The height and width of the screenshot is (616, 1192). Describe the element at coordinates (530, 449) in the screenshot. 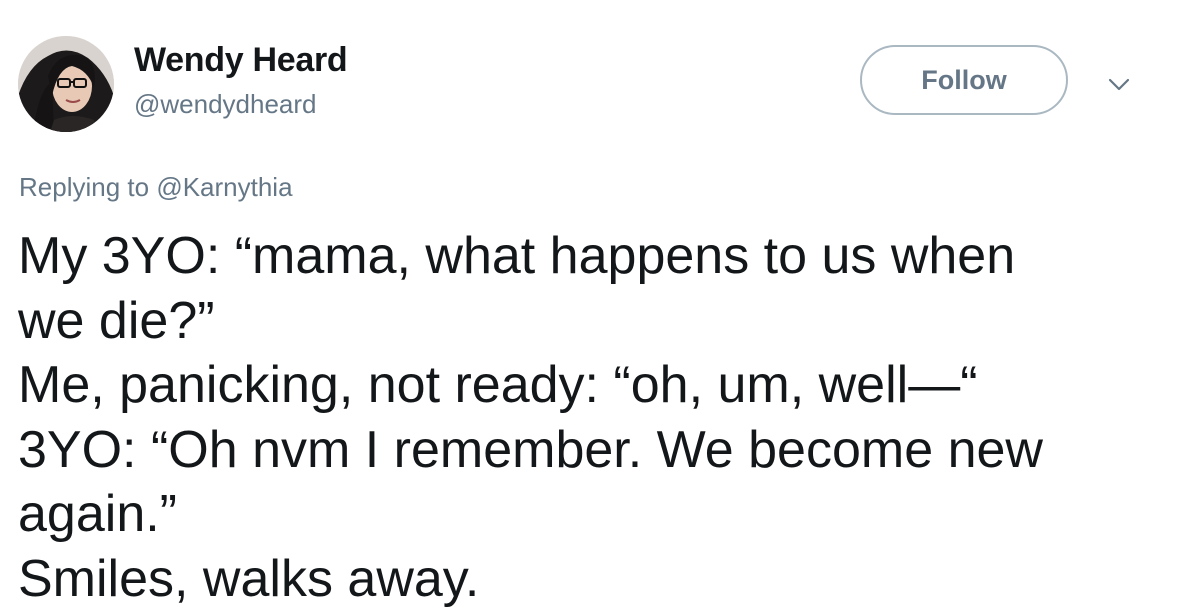

I see `tweet-line: 3YO: “Oh nvm I remember. We become new` at that location.